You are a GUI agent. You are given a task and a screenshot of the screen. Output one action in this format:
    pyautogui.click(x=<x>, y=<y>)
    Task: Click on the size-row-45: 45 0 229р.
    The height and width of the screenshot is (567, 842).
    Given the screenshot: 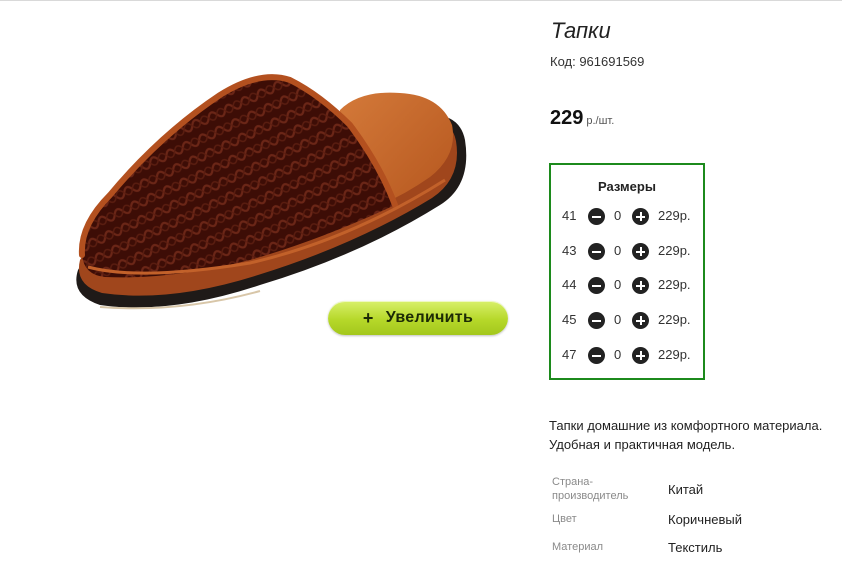 What is the action you would take?
    pyautogui.click(x=627, y=321)
    